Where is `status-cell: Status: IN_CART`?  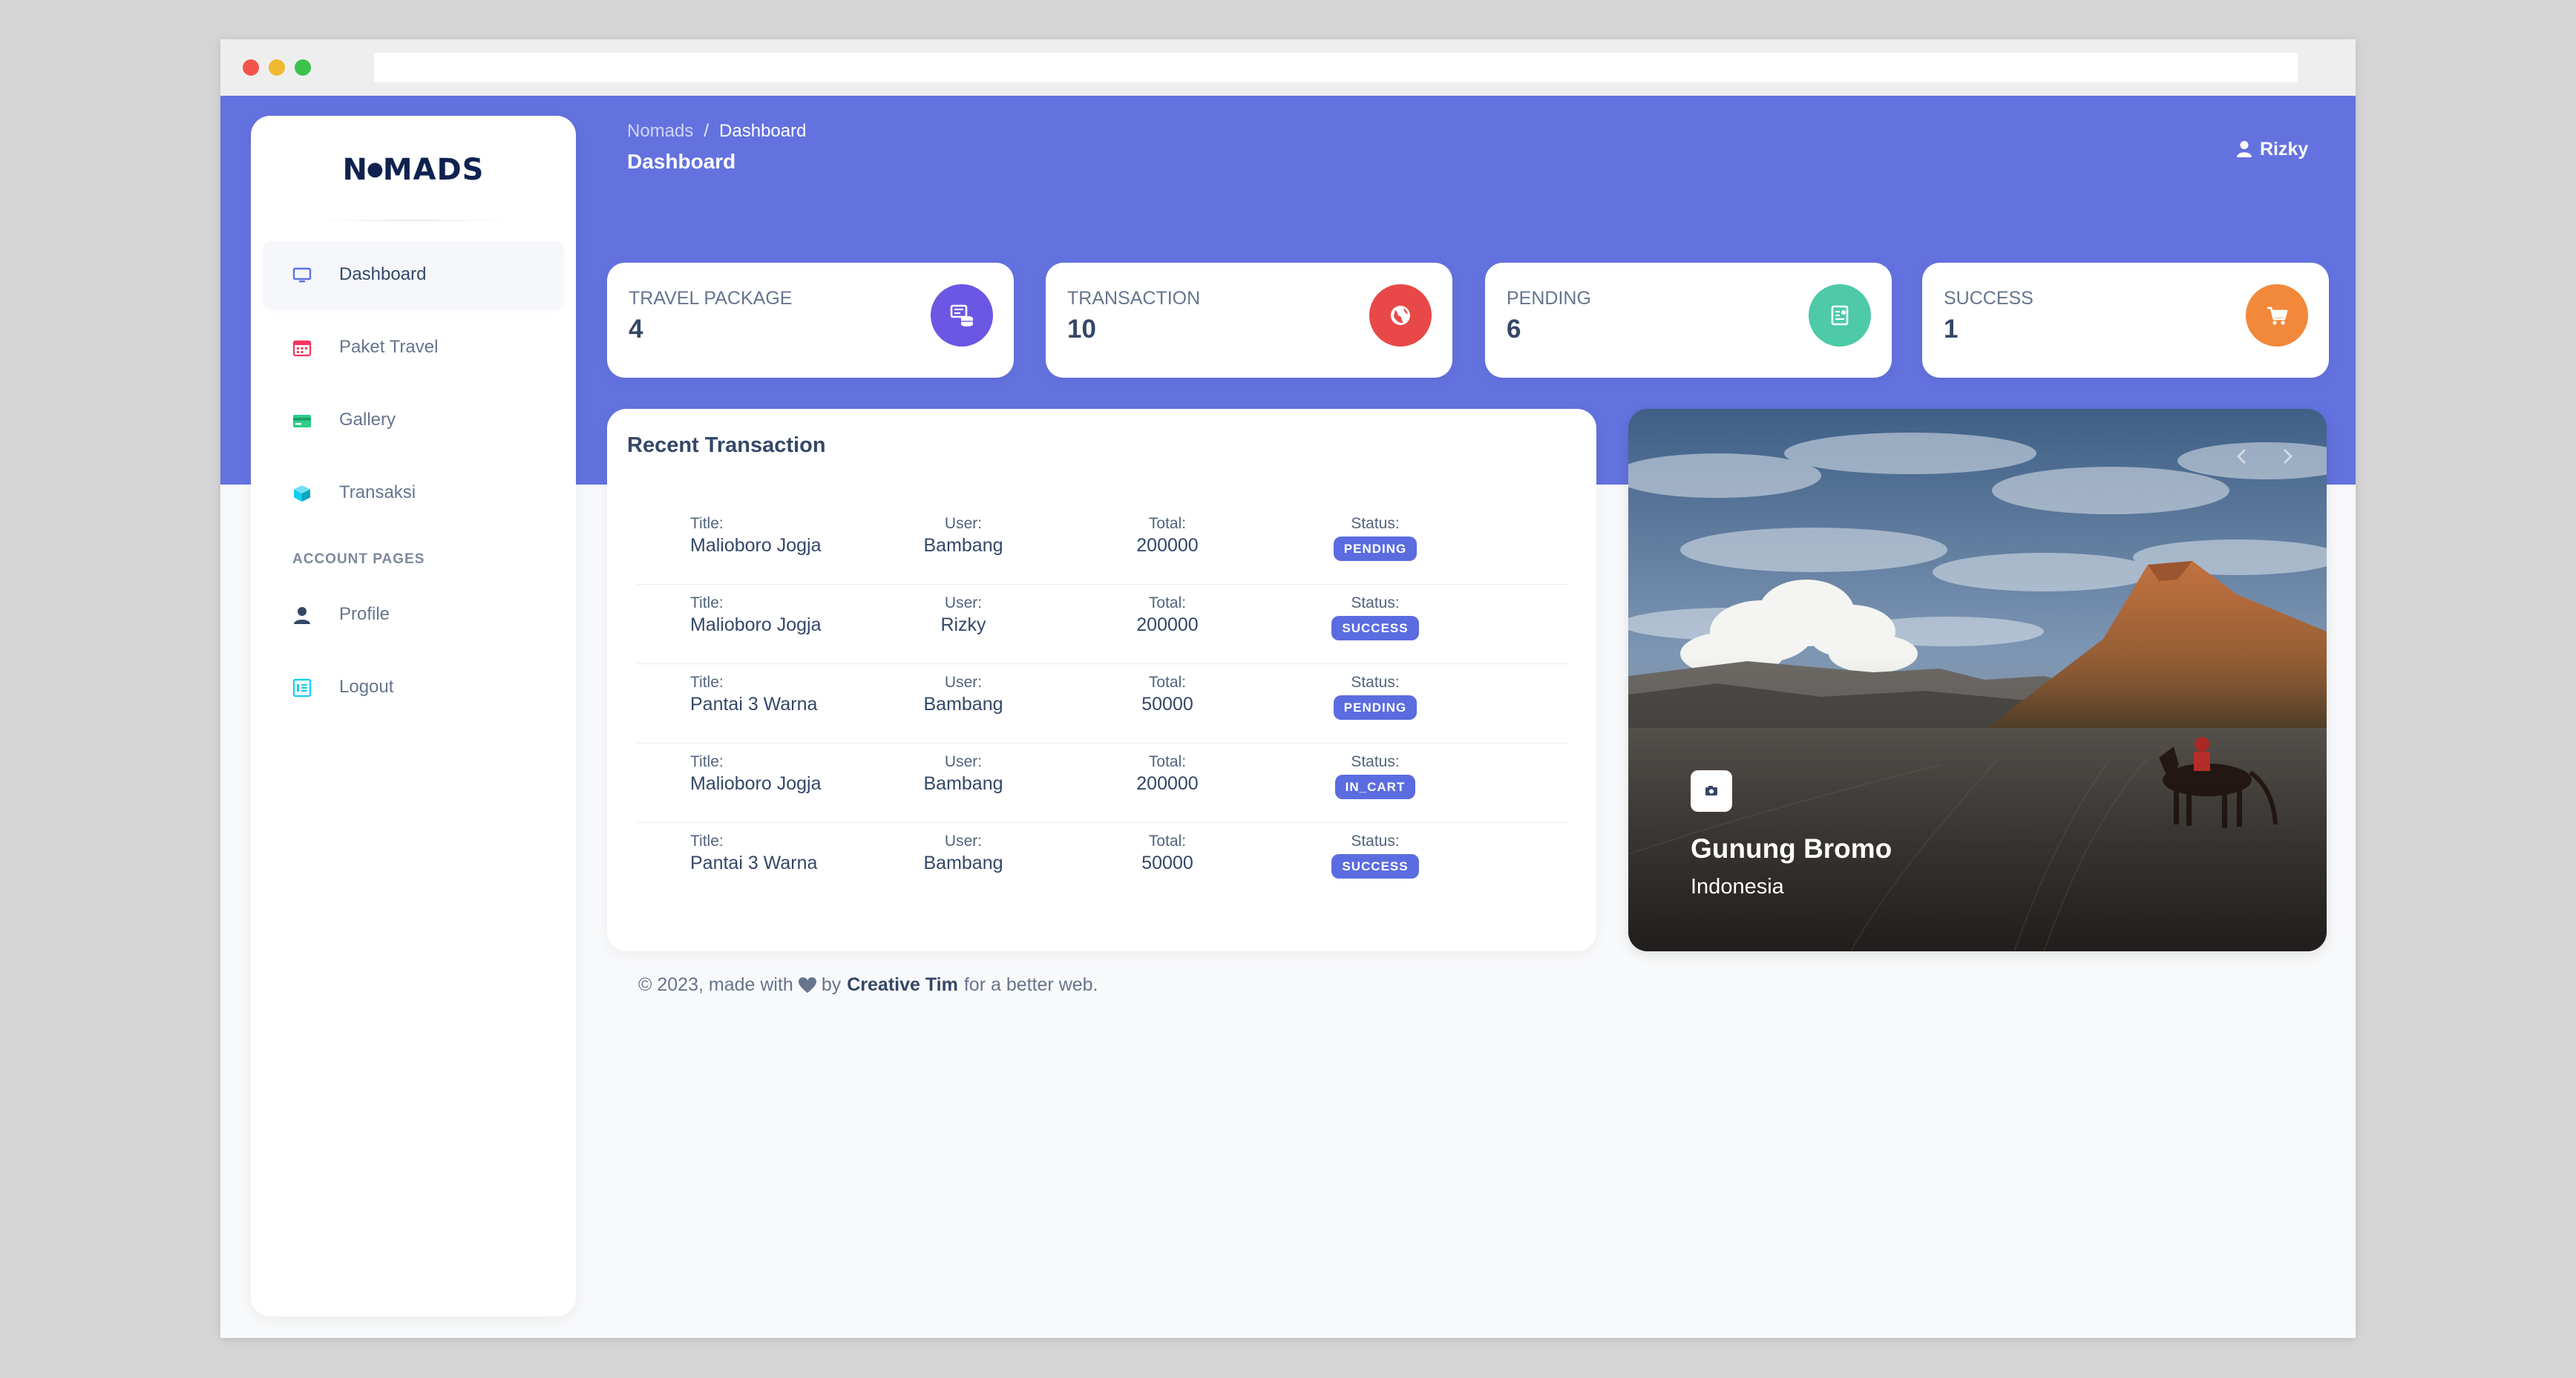
status-cell: Status: IN_CART is located at coordinates (1375, 775).